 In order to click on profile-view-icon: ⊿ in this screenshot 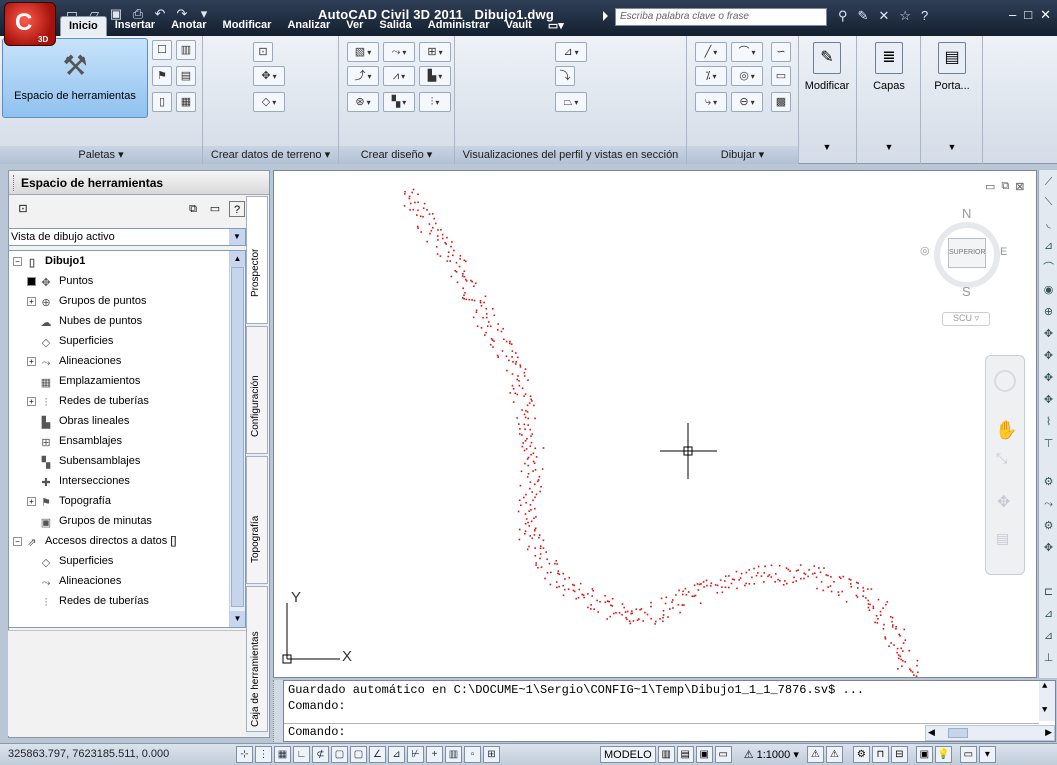, I will do `click(571, 52)`.